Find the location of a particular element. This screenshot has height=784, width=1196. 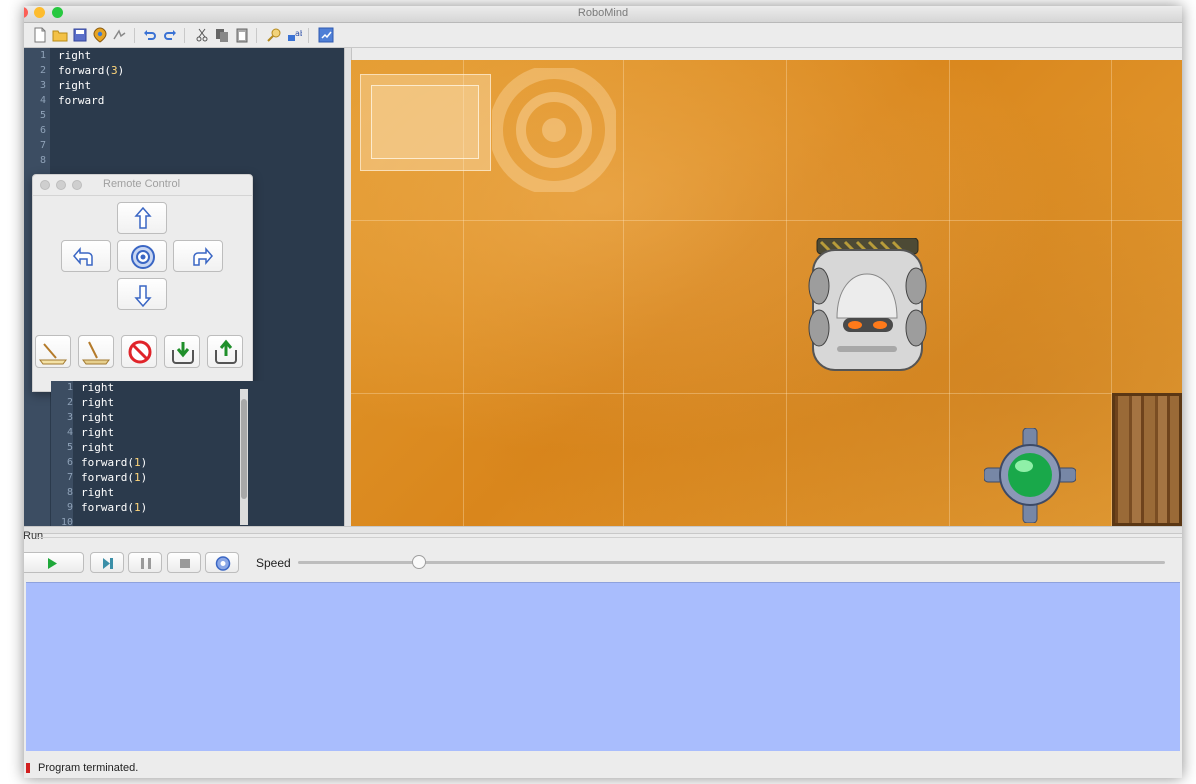

step-button is located at coordinates (107, 562).